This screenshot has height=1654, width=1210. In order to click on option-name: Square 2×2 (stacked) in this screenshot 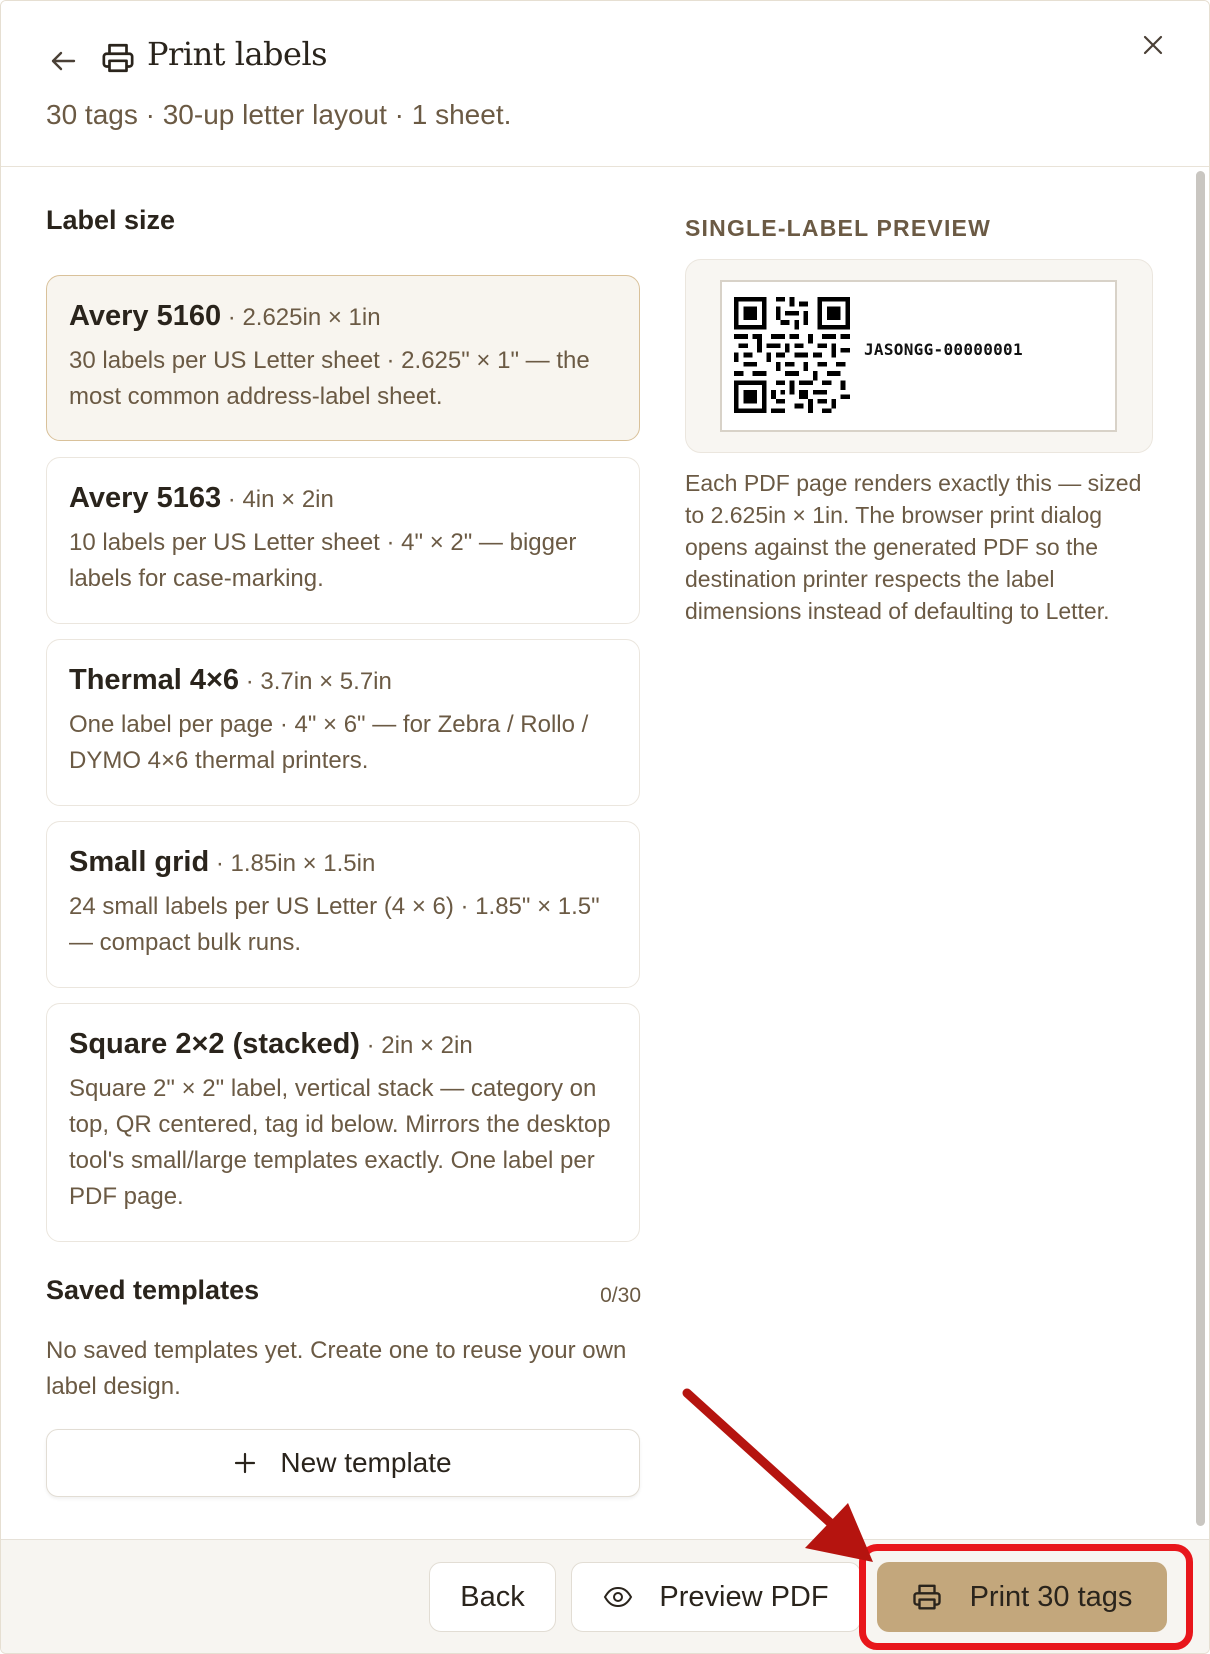, I will do `click(214, 1044)`.